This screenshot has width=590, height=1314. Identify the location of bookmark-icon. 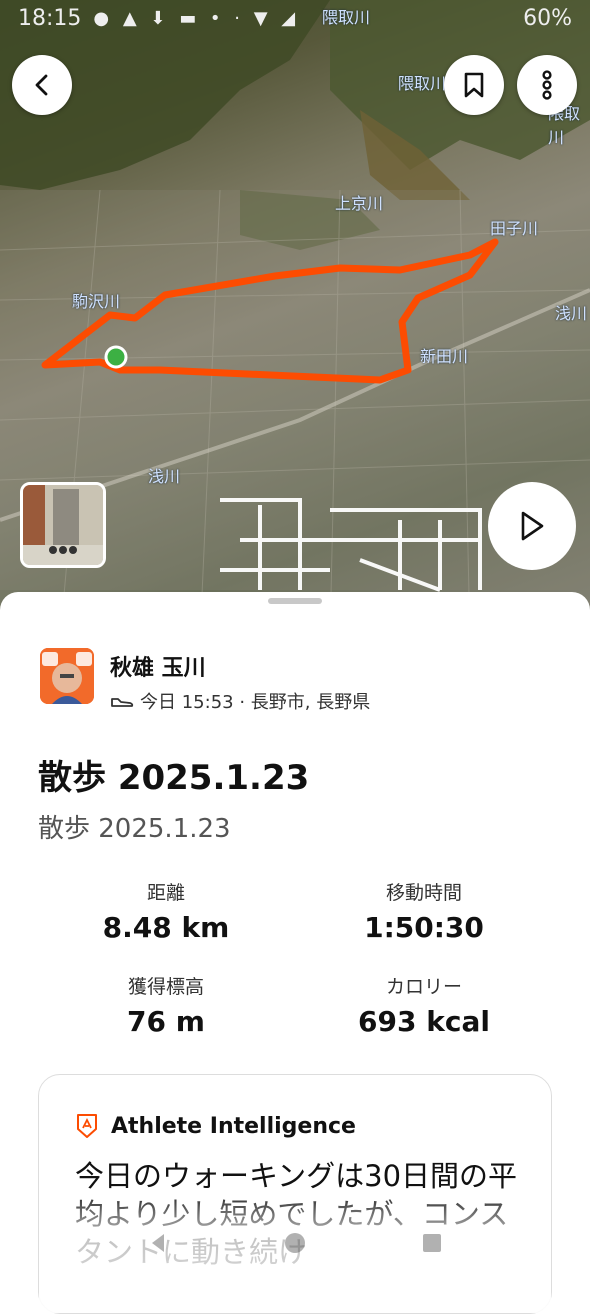
(474, 85).